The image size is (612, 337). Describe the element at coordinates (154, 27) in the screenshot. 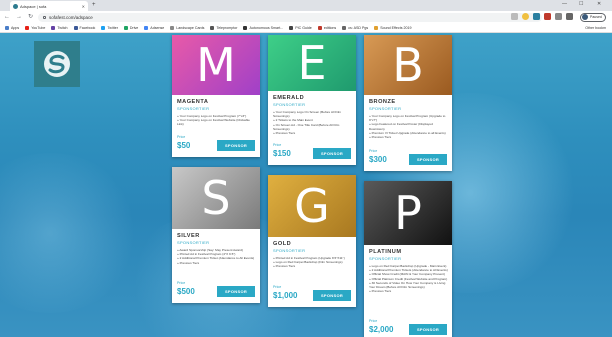

I see `bookmark-item: Adsense` at that location.